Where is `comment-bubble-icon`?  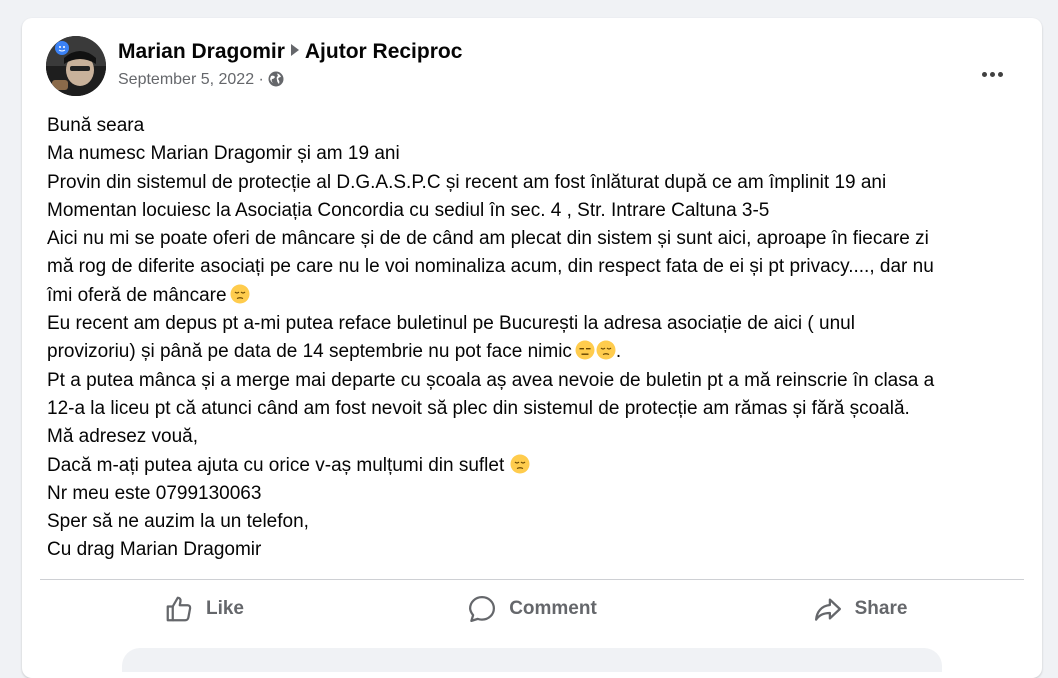
comment-bubble-icon is located at coordinates (482, 609).